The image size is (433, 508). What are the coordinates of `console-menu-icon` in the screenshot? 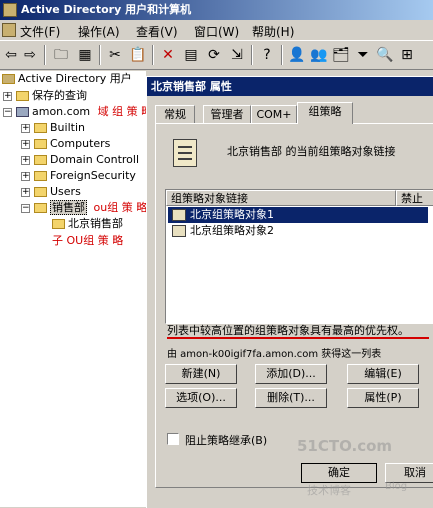 It's located at (9, 30).